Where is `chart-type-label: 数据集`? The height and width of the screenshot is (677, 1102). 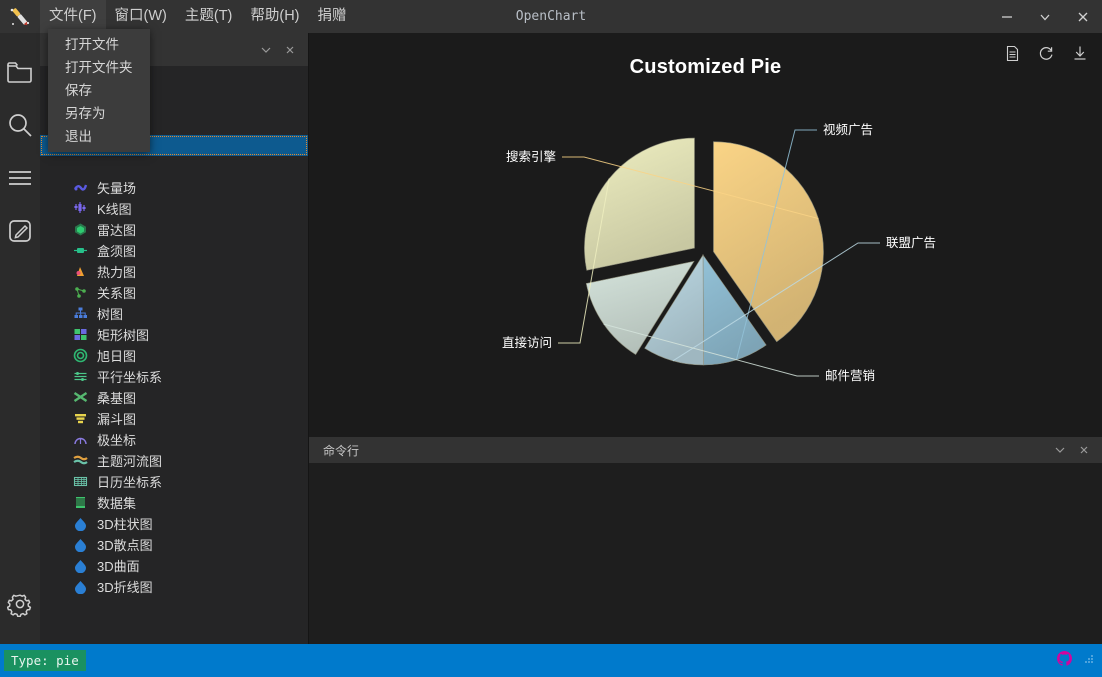 chart-type-label: 数据集 is located at coordinates (117, 503).